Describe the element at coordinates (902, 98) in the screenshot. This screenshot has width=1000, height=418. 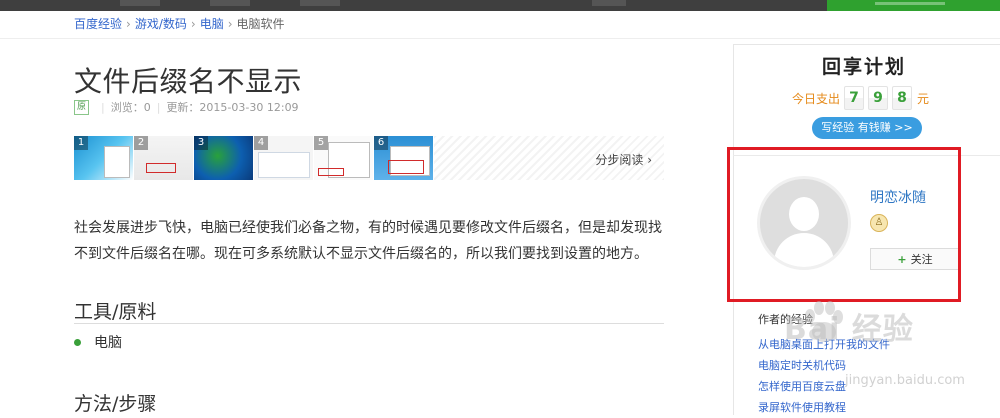
I see `spend-digit: 8` at that location.